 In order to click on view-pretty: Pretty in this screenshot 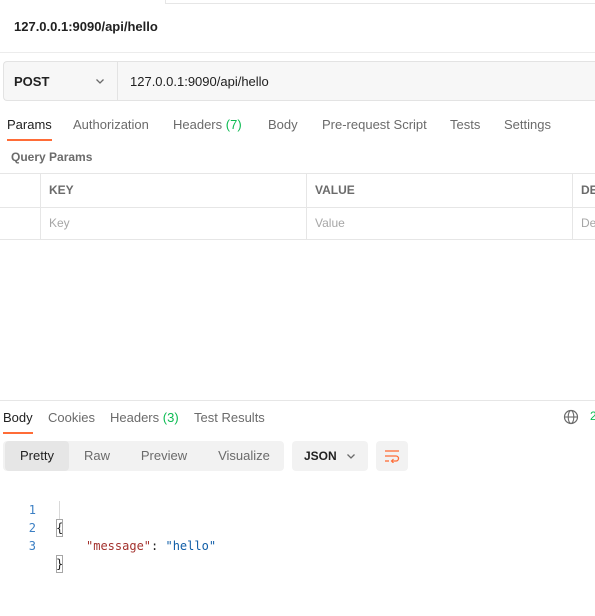, I will do `click(37, 456)`.